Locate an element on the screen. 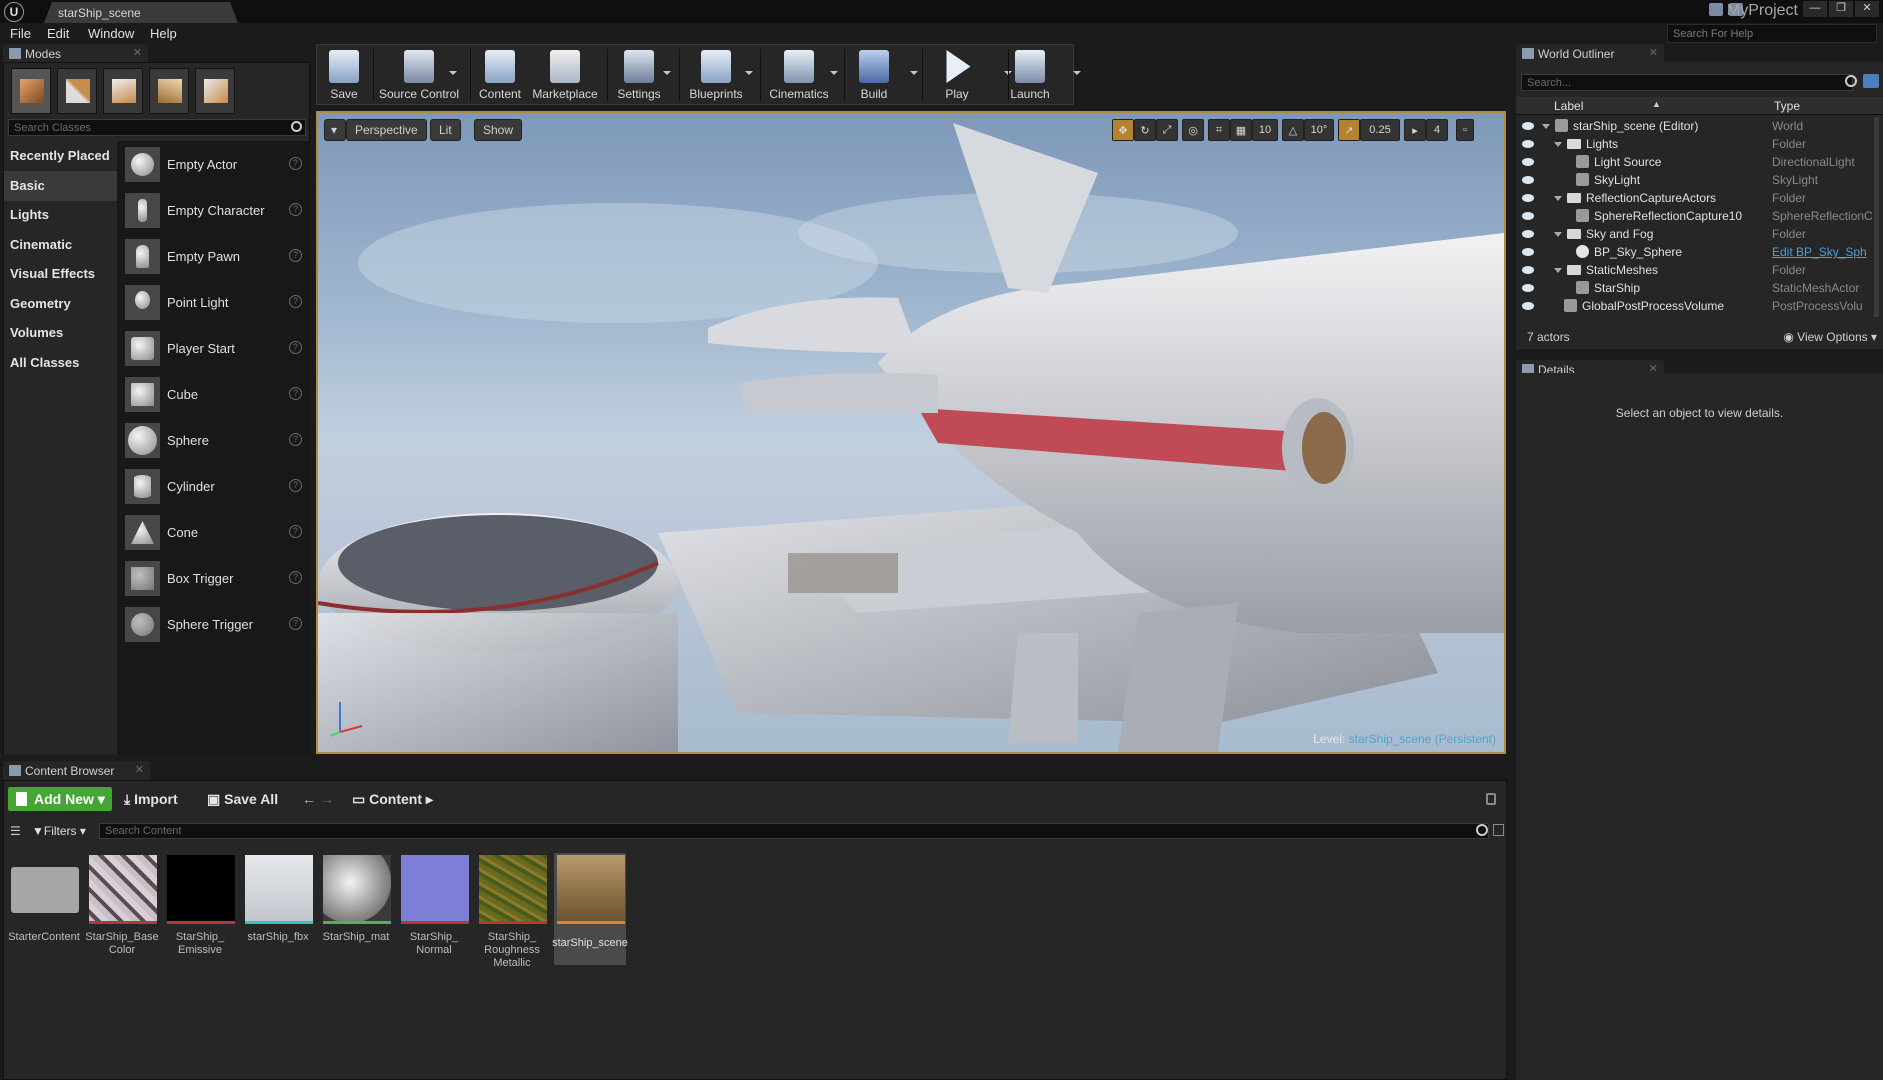 The width and height of the screenshot is (1883, 1080). content-browser-tab: Content Browser ✕ is located at coordinates (76, 770).